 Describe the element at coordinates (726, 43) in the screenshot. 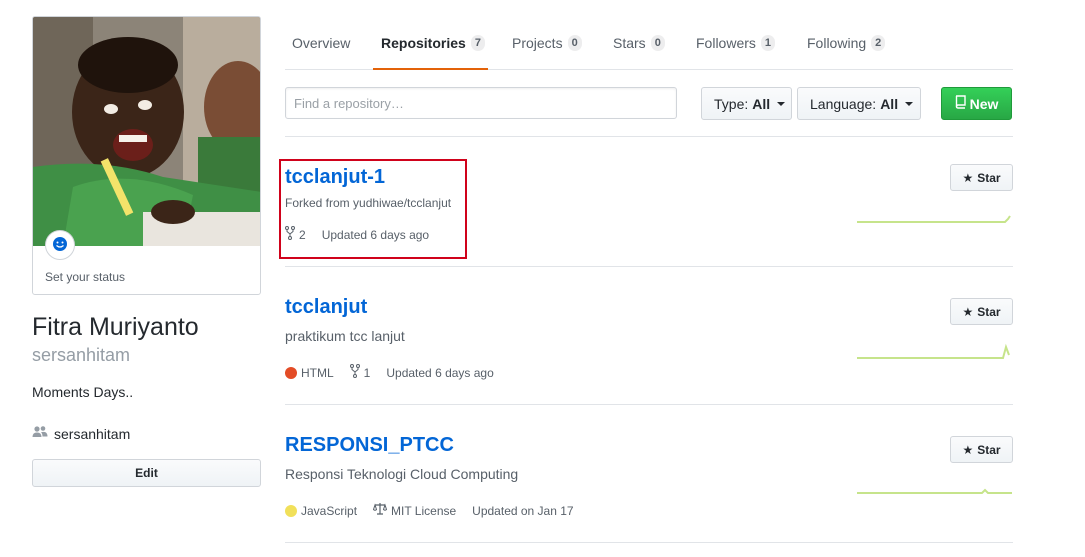

I see `tab-label: Followers` at that location.